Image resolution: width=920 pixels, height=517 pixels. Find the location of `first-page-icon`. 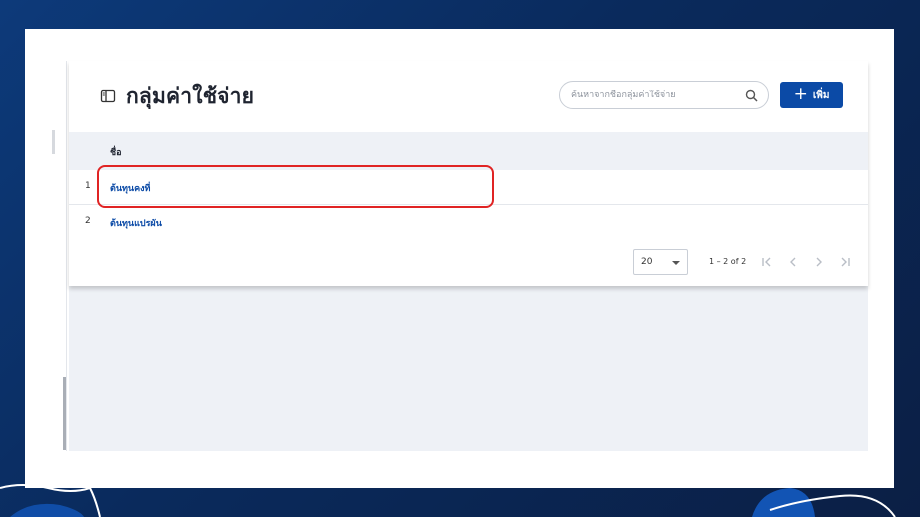

first-page-icon is located at coordinates (767, 262).